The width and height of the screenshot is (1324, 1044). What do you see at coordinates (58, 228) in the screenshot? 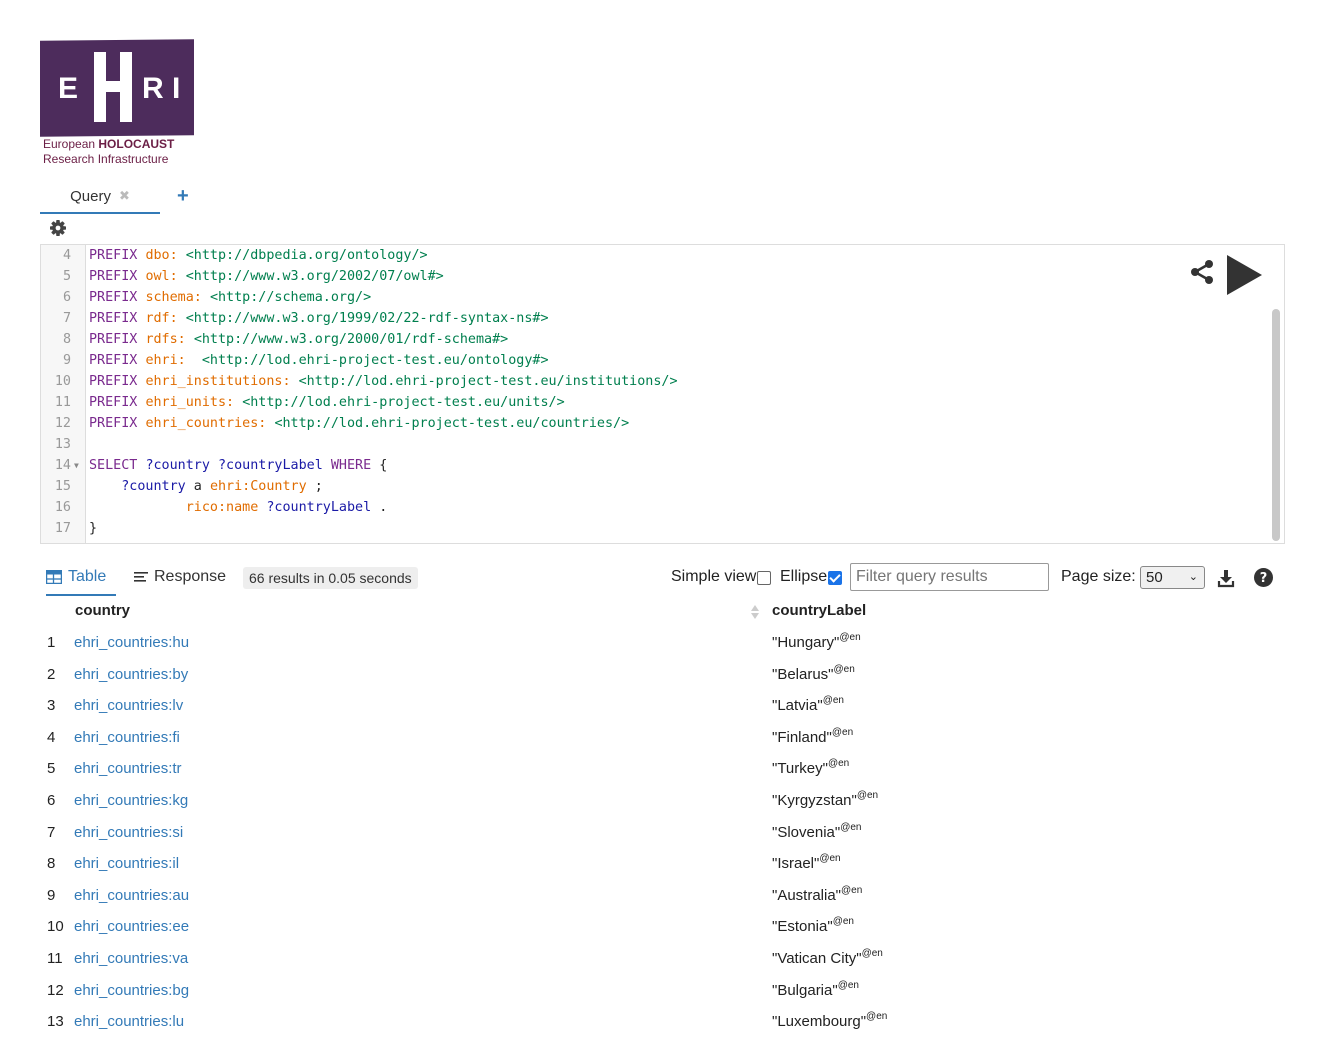
I see `settings-gear-icon` at bounding box center [58, 228].